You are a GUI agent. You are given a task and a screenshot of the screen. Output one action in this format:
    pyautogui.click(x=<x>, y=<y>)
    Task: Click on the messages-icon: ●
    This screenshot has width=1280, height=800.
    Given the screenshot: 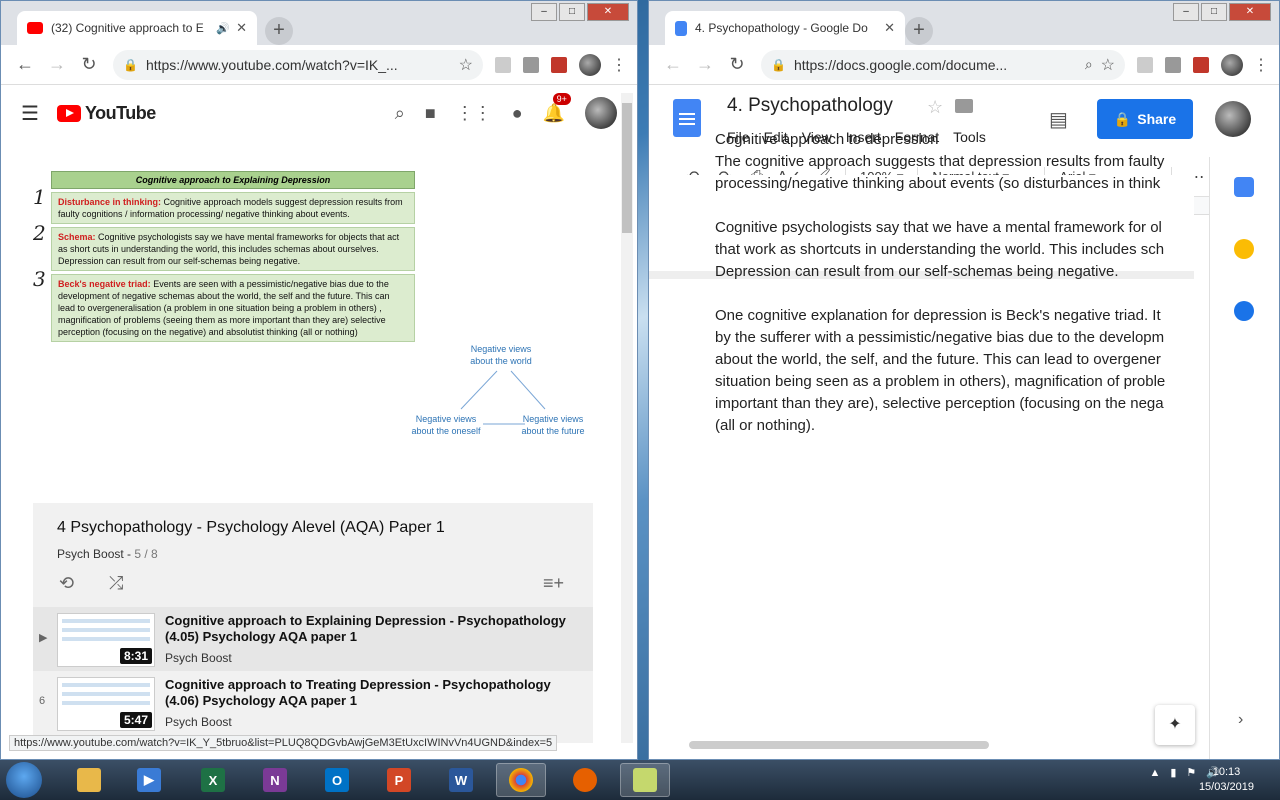 What is the action you would take?
    pyautogui.click(x=517, y=113)
    